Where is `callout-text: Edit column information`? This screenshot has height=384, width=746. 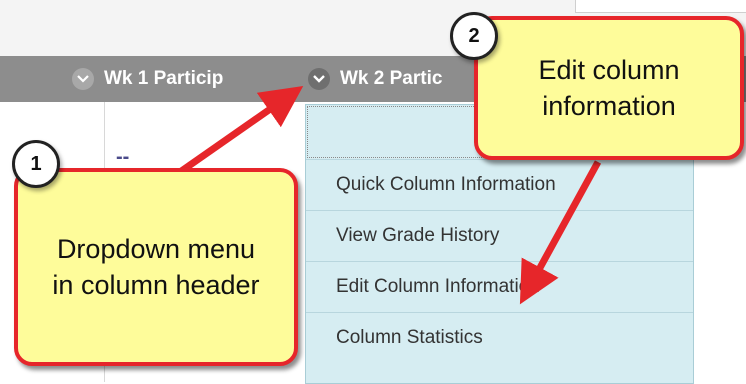
callout-text: Edit column information is located at coordinates (609, 88).